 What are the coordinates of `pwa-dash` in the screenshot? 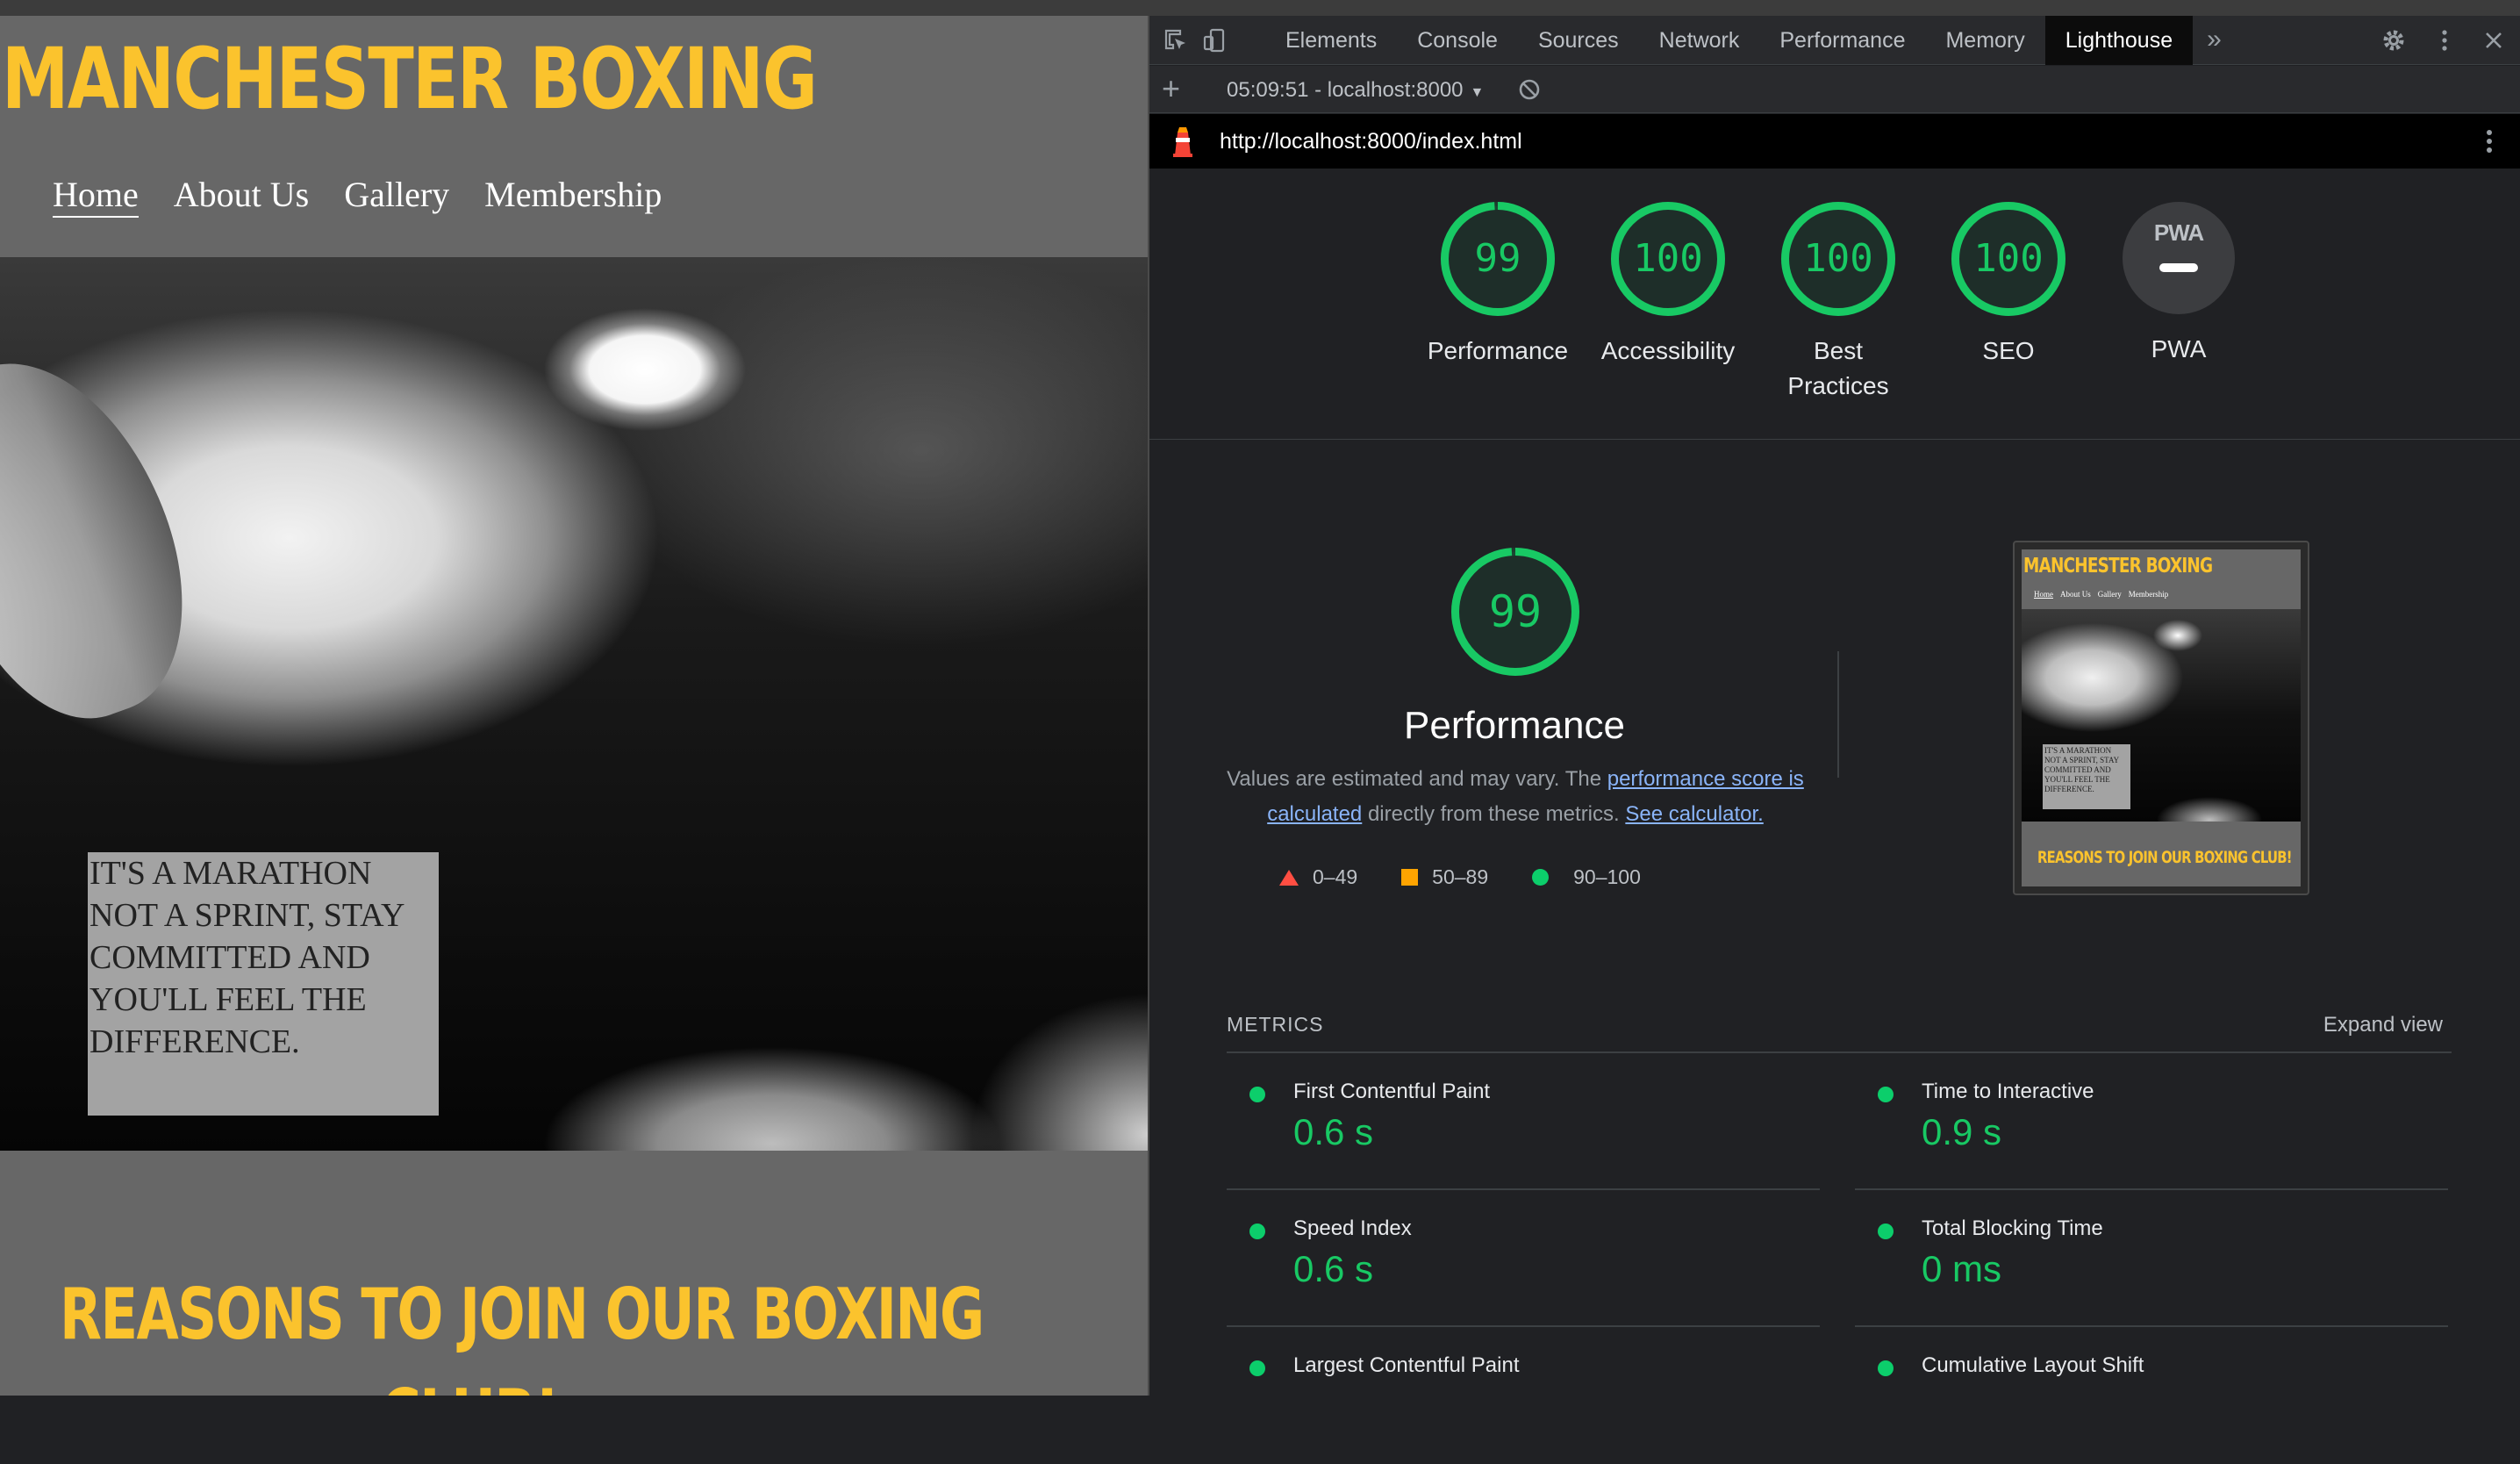 It's located at (2178, 267).